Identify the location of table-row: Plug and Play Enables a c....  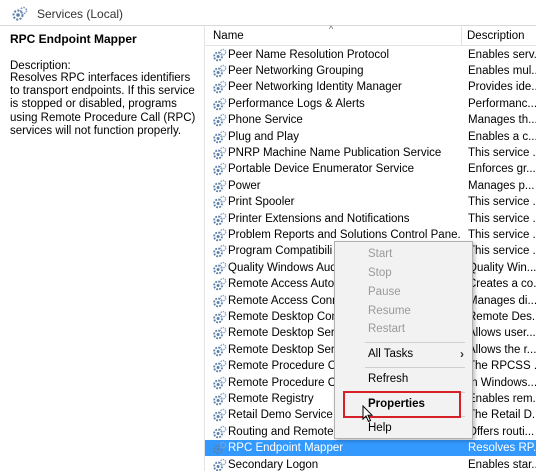
(370, 137).